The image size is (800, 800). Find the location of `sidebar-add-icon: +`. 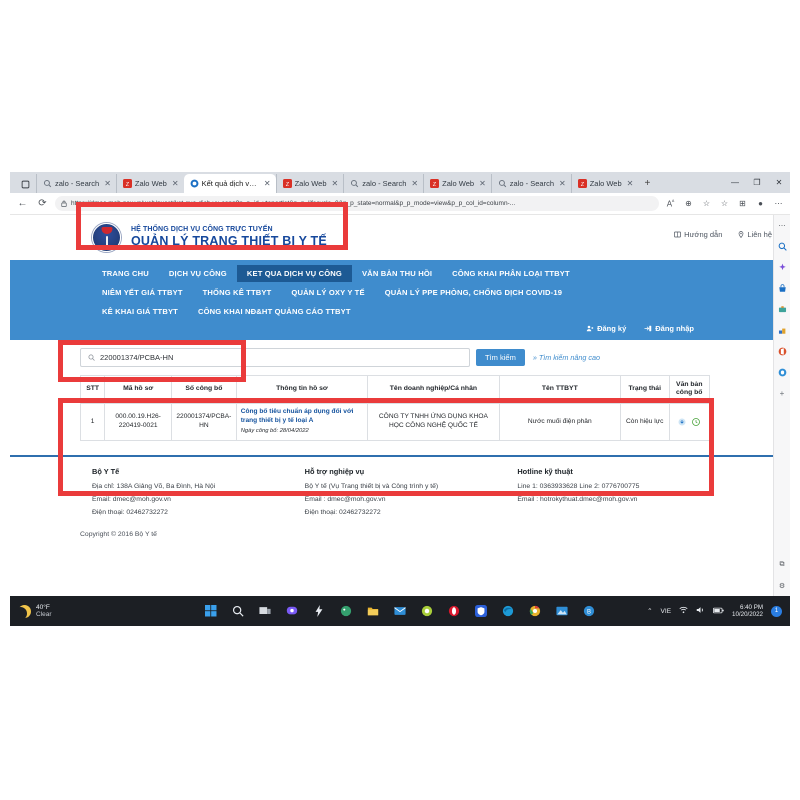

sidebar-add-icon: + is located at coordinates (782, 393).